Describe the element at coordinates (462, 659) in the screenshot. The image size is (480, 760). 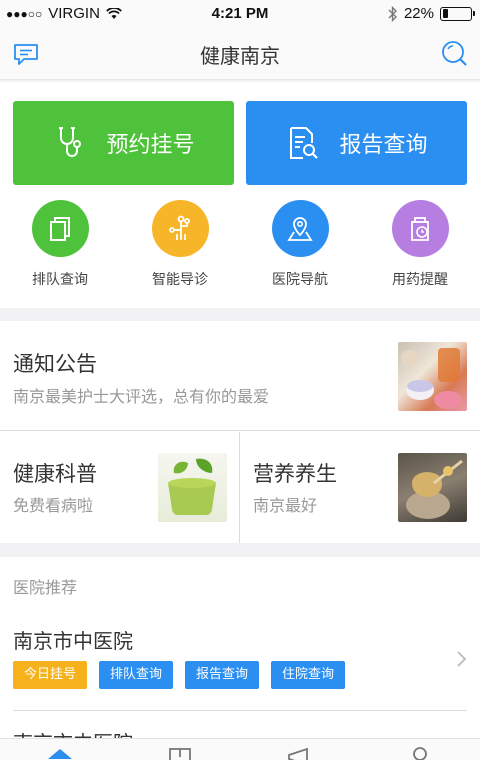
I see `chevron-right-icon` at that location.